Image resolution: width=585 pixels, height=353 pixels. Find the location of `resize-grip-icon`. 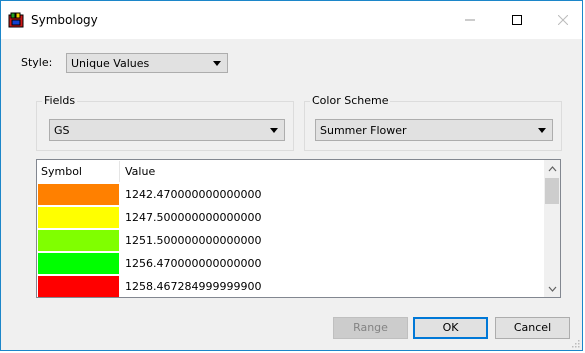

resize-grip-icon is located at coordinates (576, 344).